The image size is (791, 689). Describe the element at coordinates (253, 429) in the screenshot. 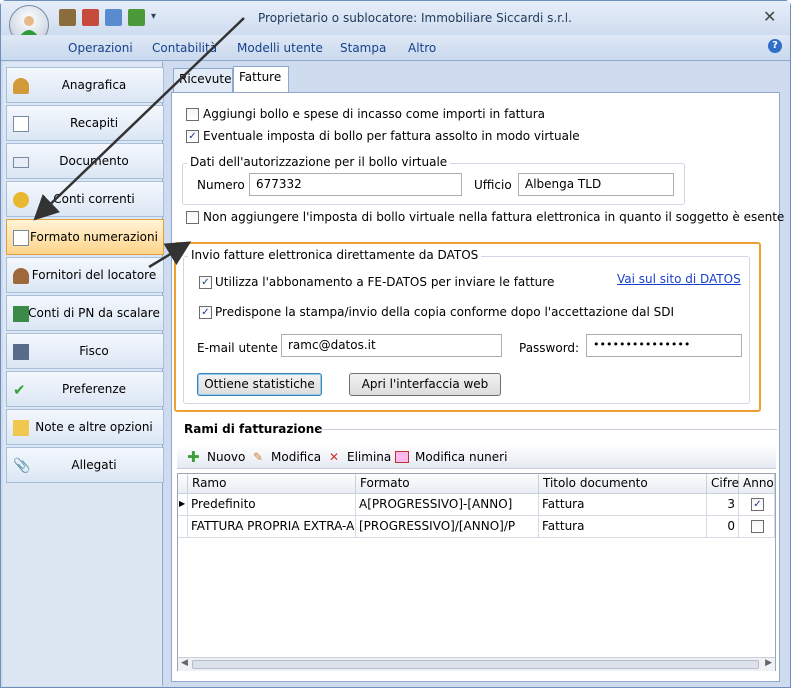

I see `rami-title: Rami di fatturazione` at that location.